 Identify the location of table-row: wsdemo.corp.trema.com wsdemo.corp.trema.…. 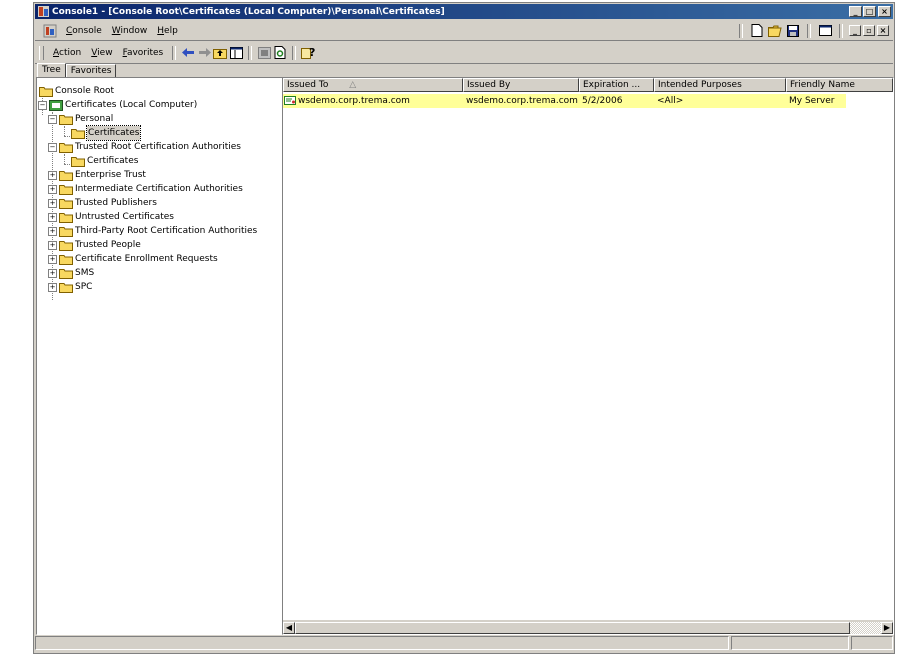
(588, 101).